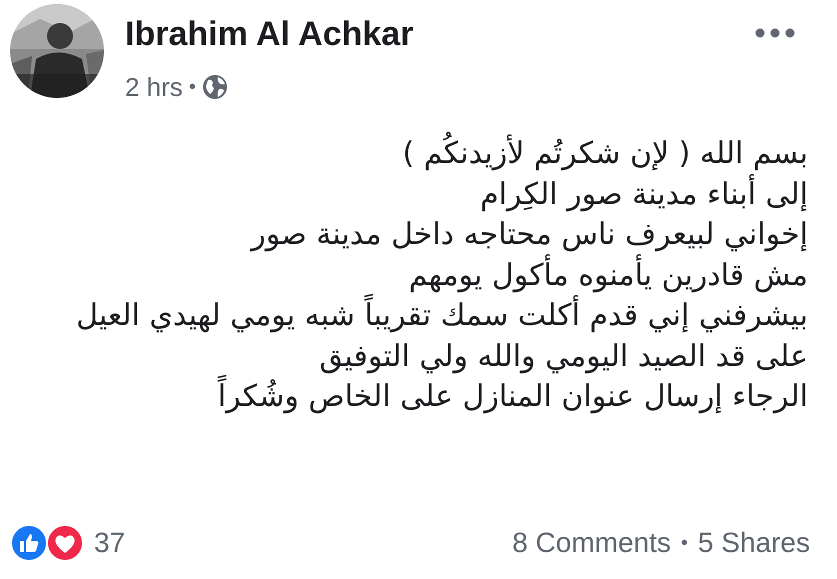 The height and width of the screenshot is (579, 837). I want to click on post-text-line: بسم الله ( لإن شكرتُم لأزيدنكُم ), so click(605, 154).